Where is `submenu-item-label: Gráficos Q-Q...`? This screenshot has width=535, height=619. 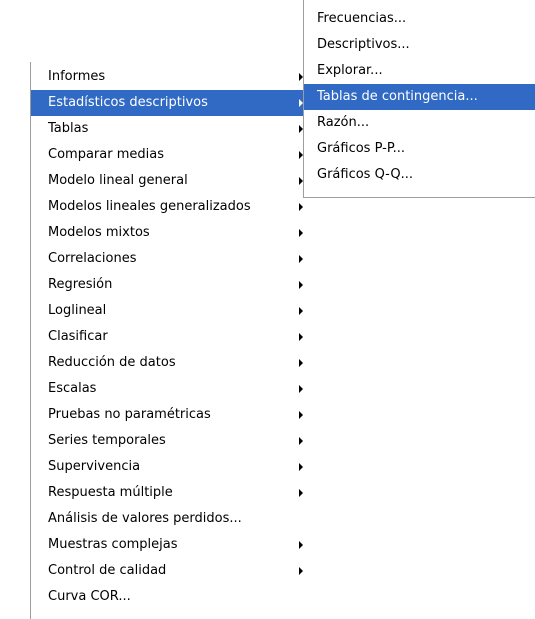 submenu-item-label: Gráficos Q-Q... is located at coordinates (365, 174).